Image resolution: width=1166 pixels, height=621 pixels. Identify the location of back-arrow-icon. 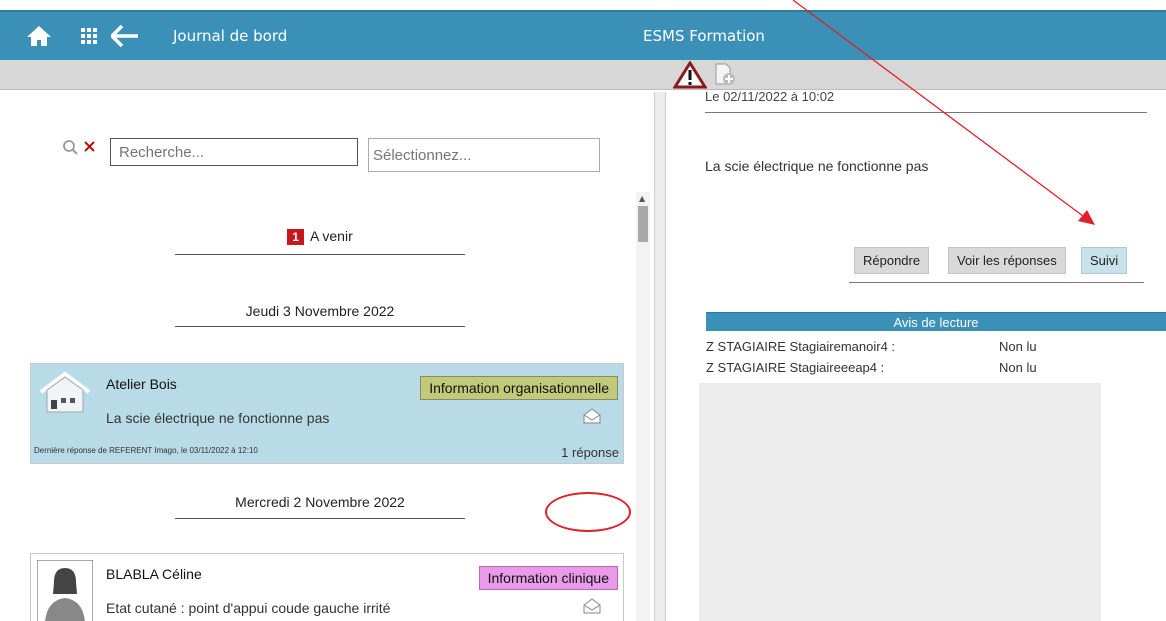
(124, 37).